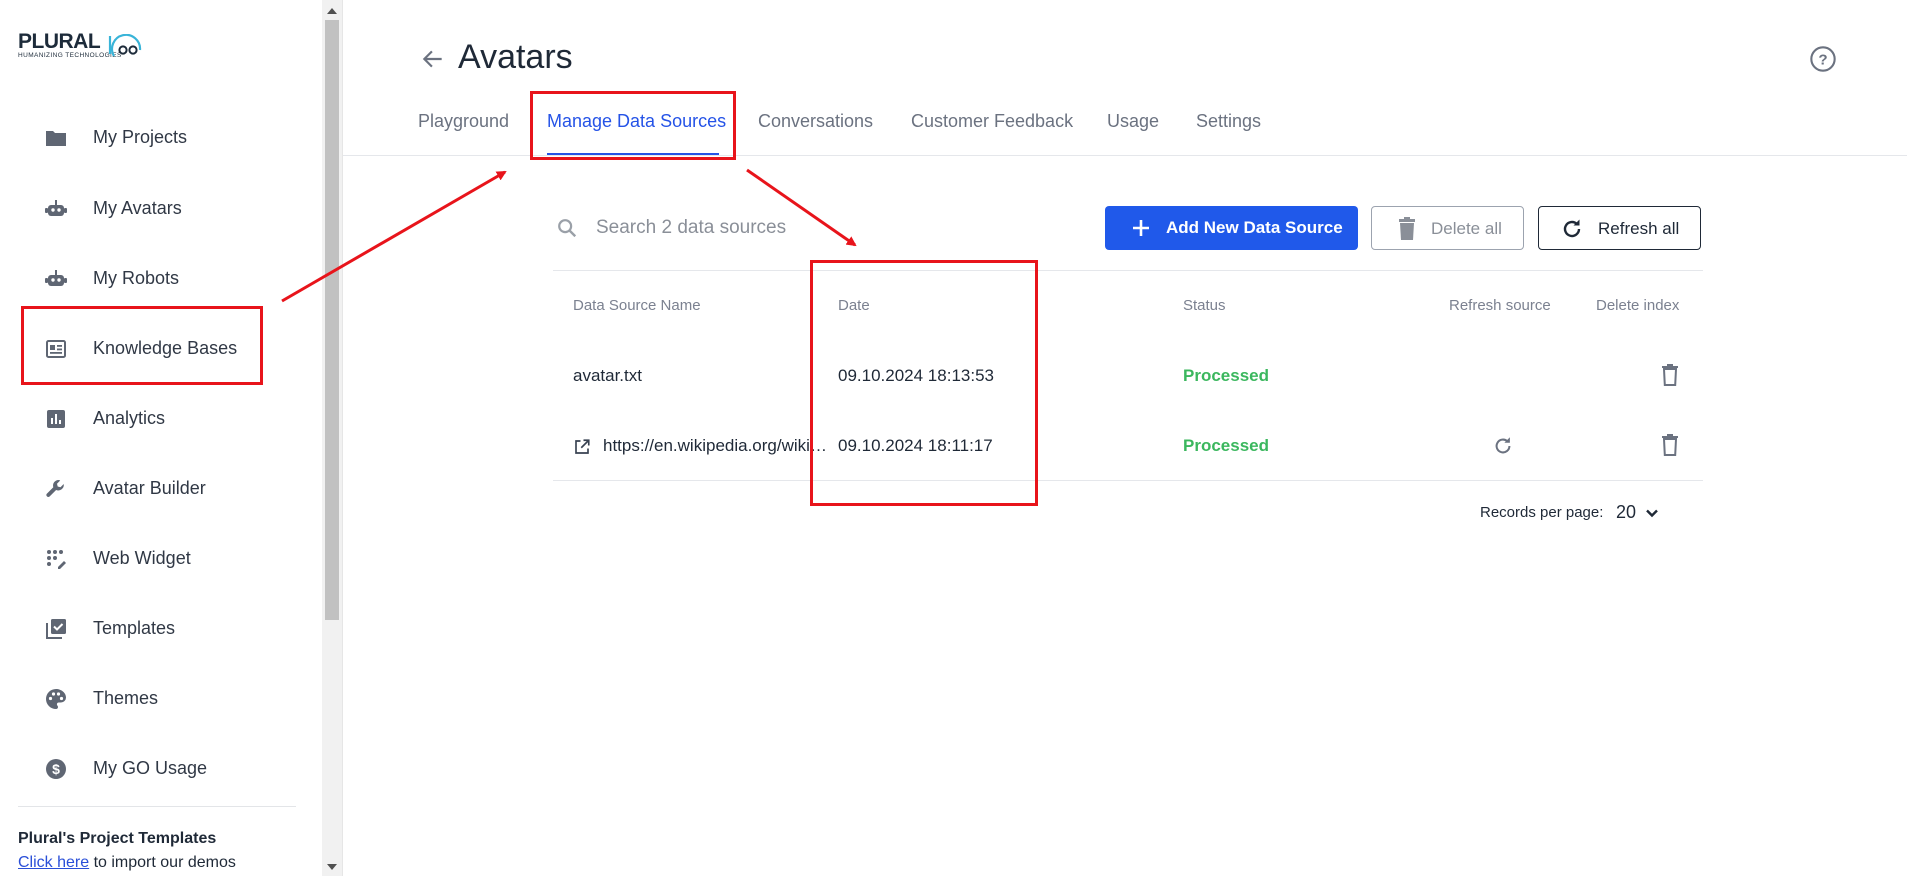 This screenshot has width=1907, height=876. Describe the element at coordinates (161, 698) in the screenshot. I see `sidebar-item-themes: Themes` at that location.